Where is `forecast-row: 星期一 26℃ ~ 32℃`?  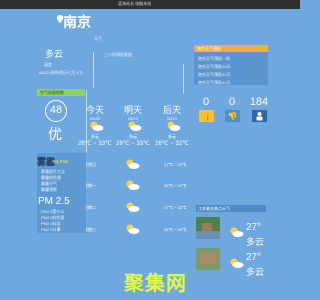
forecast-row: 星期一 26℃ ~ 32℃ is located at coordinates (140, 186).